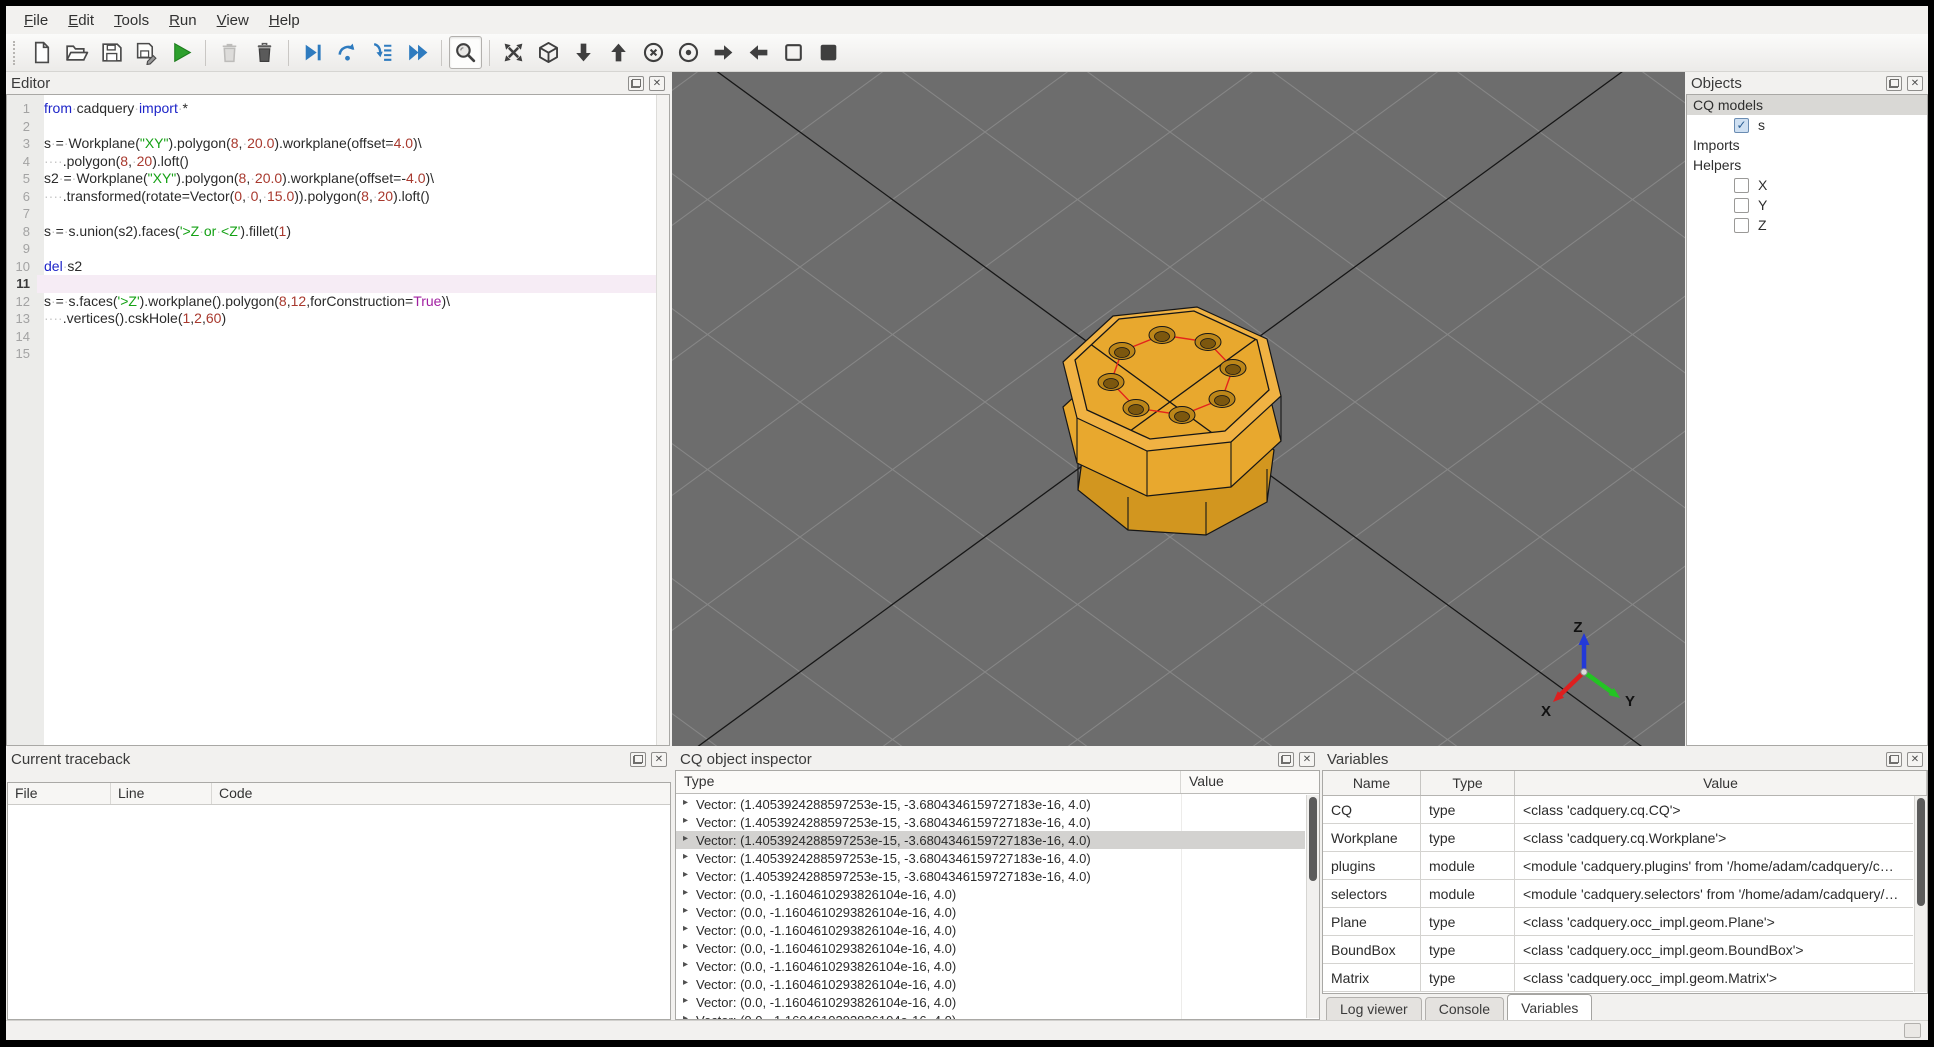 The width and height of the screenshot is (1934, 1047). I want to click on inspector-scrollbar, so click(1312, 906).